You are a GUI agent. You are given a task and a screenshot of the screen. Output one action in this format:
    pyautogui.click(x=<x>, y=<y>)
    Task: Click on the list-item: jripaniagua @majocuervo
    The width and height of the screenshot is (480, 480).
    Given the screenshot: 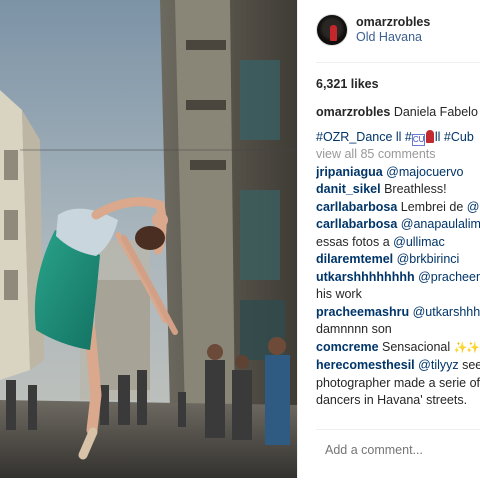 What is the action you would take?
    pyautogui.click(x=398, y=173)
    